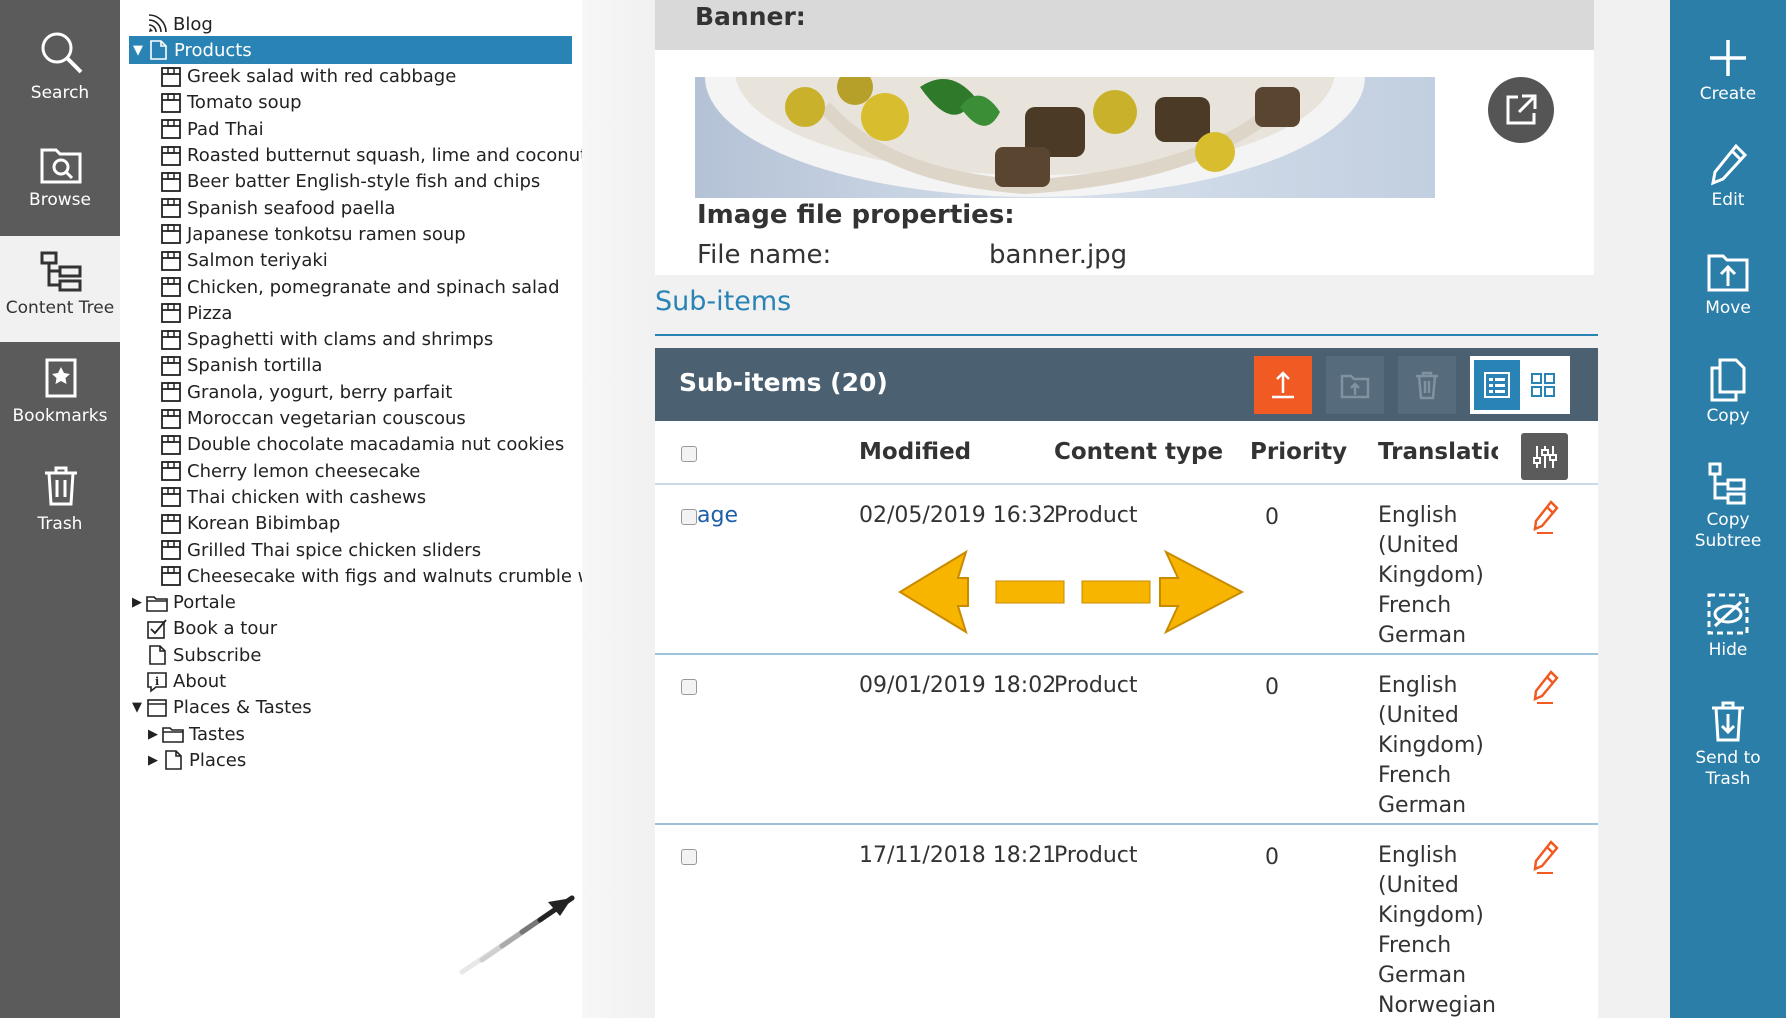 This screenshot has height=1018, width=1786. Describe the element at coordinates (61, 486) in the screenshot. I see `trash-icon` at that location.